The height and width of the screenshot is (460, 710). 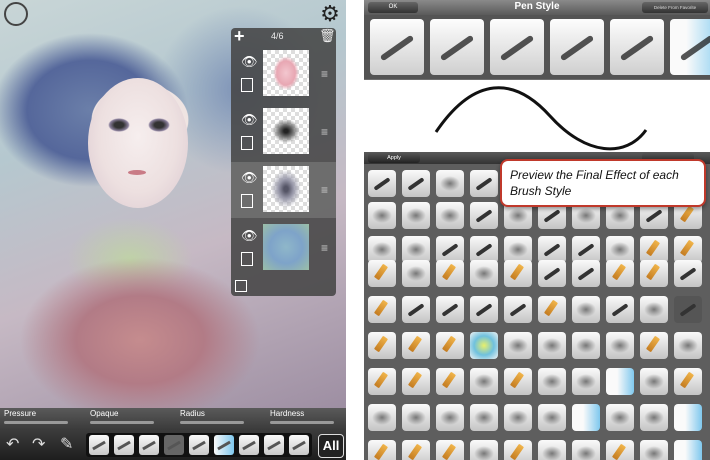 I want to click on stroke-preview, so click(x=537, y=116).